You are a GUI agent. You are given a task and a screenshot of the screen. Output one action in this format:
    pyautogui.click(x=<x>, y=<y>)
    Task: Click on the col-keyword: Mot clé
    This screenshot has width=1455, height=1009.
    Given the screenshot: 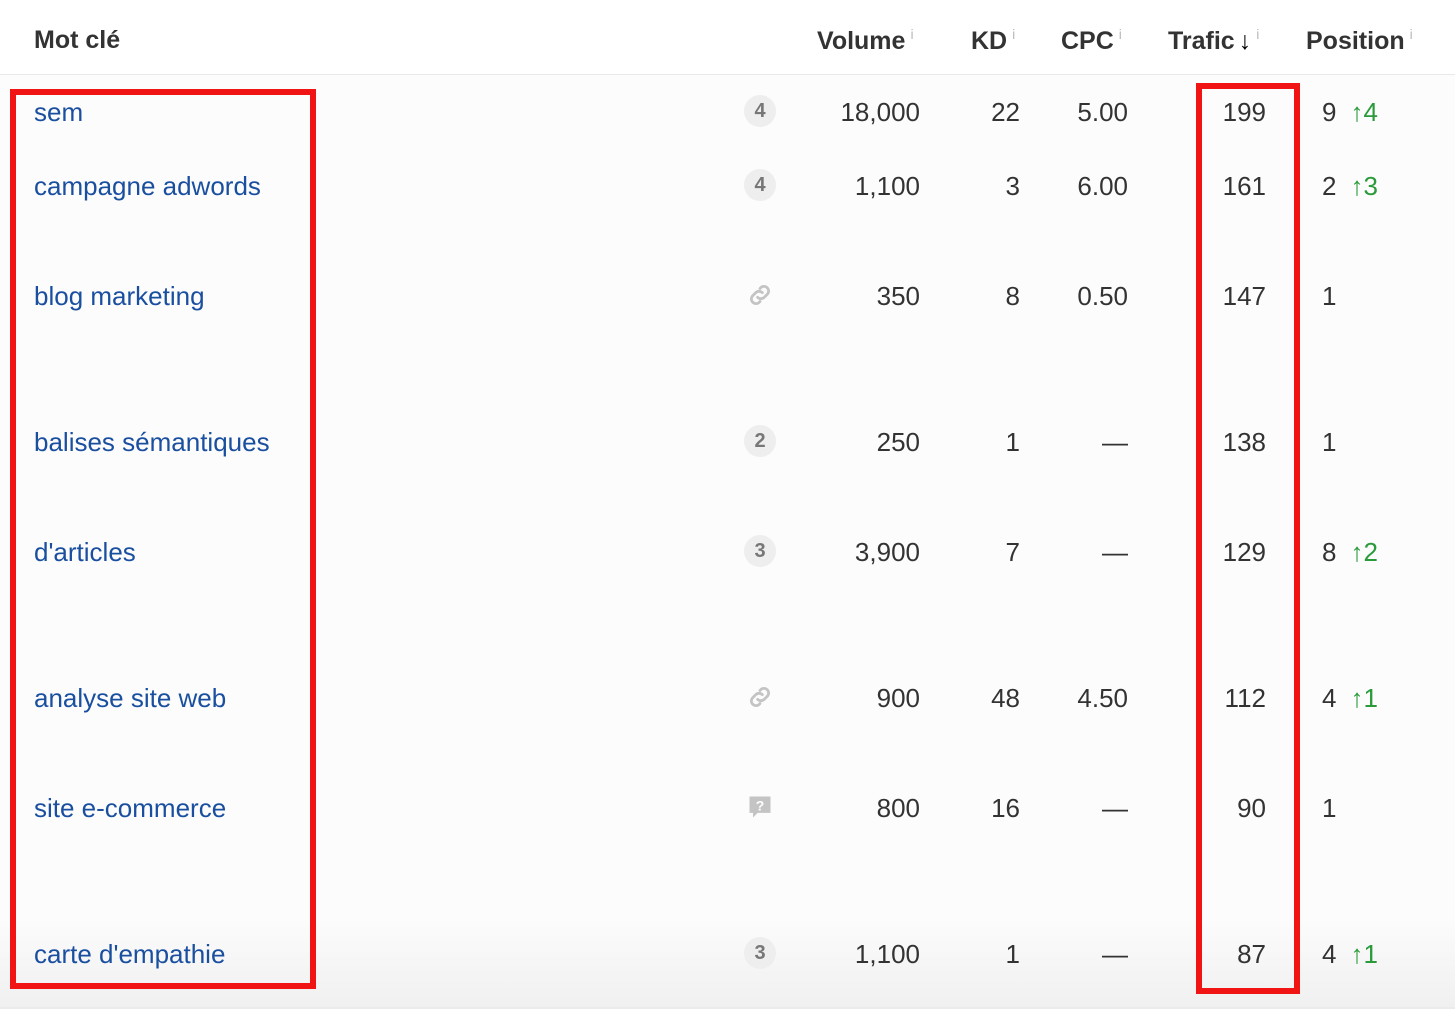 What is the action you would take?
    pyautogui.click(x=77, y=40)
    